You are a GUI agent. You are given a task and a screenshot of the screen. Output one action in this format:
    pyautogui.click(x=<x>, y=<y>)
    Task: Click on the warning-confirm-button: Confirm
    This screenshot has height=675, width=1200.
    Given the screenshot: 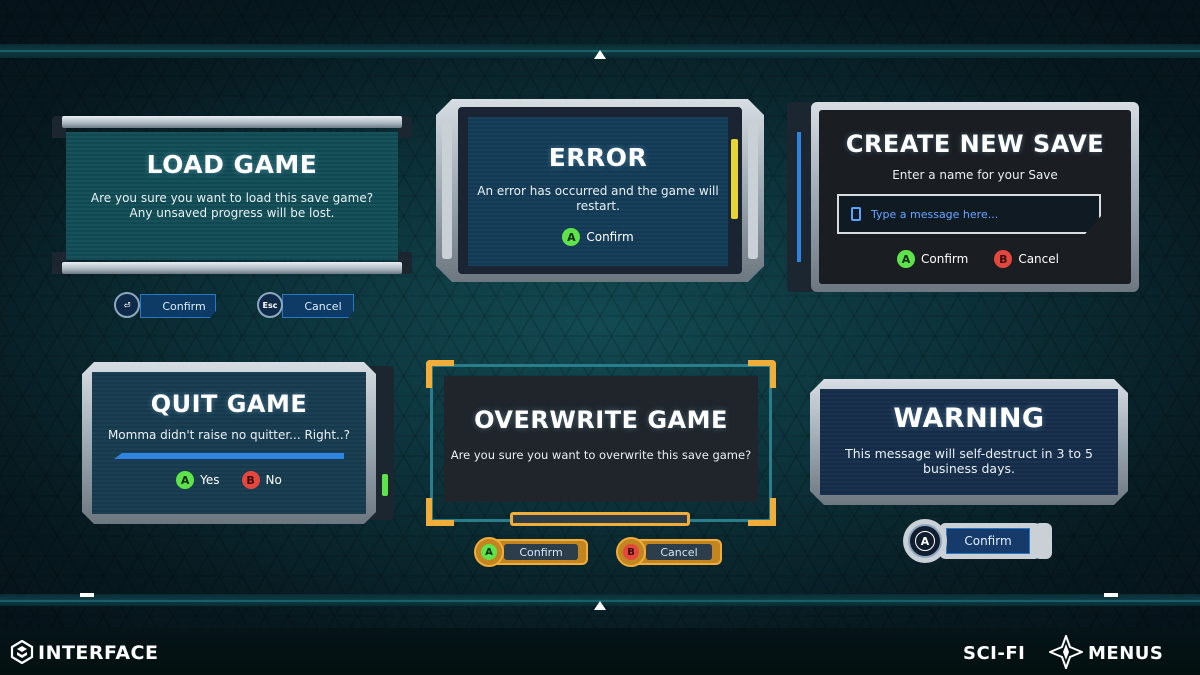 What is the action you would take?
    pyautogui.click(x=990, y=541)
    